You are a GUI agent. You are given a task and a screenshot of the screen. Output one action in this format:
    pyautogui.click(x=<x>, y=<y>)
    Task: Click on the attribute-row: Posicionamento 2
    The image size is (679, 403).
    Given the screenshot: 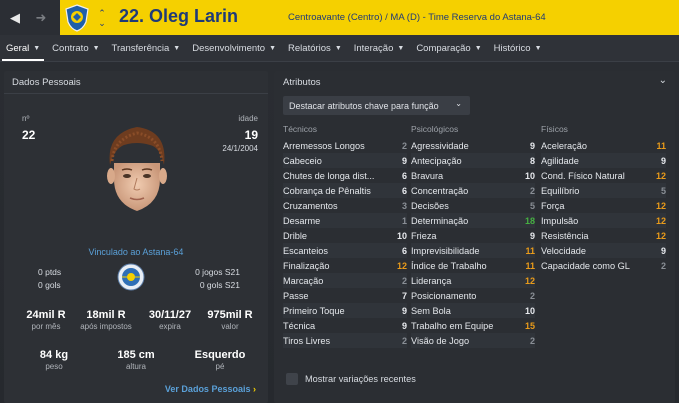 What is the action you would take?
    pyautogui.click(x=473, y=295)
    